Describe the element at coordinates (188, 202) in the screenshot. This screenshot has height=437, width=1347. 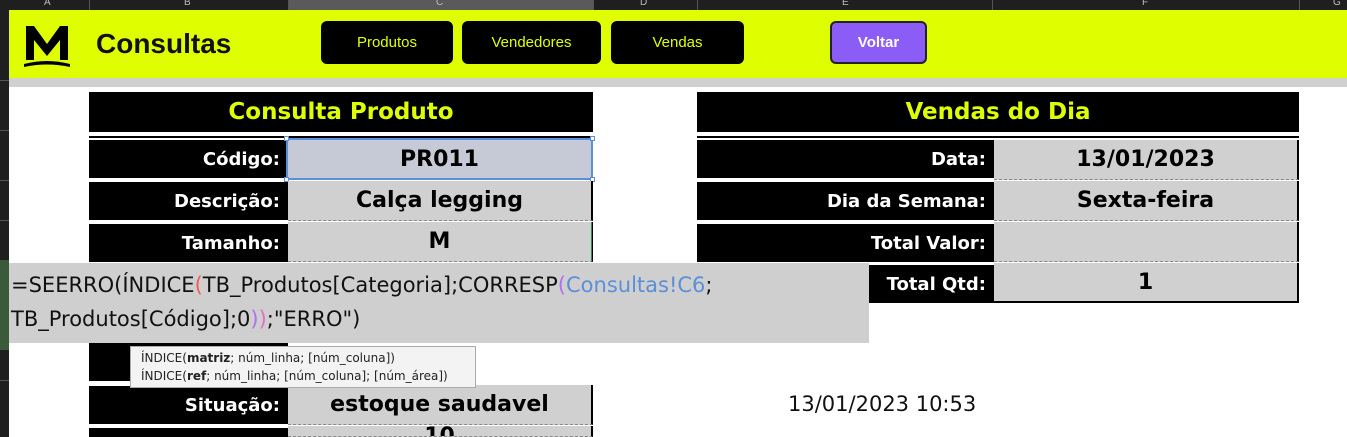
I see `descricao-label: Descrição:` at that location.